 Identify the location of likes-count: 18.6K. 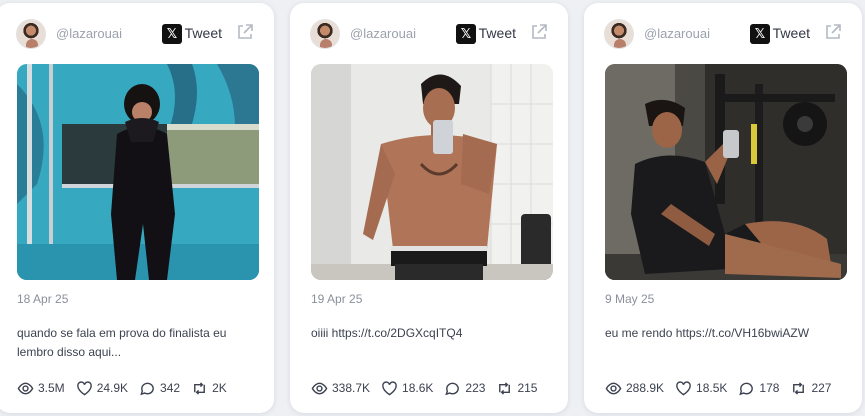
(418, 388).